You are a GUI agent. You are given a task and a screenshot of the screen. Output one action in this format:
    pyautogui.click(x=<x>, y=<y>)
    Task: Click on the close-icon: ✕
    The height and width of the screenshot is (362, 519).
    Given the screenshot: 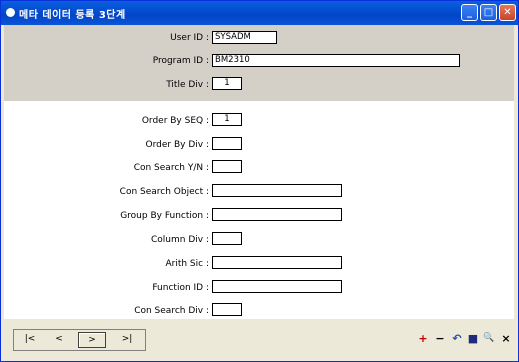 What is the action you would take?
    pyautogui.click(x=507, y=12)
    